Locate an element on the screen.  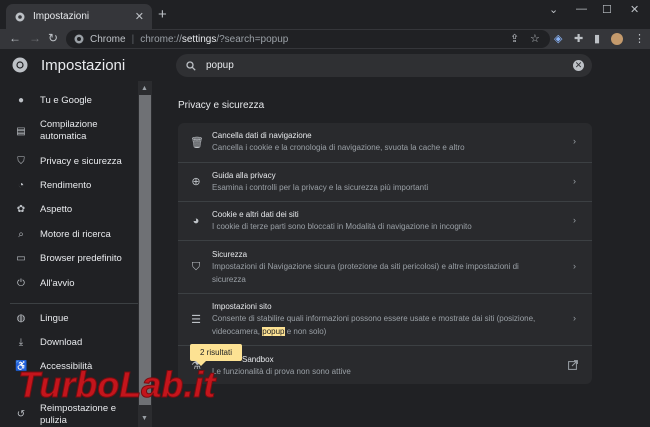
row-description: Le funzionalità di prova non sono attive is located at coordinates (281, 371).